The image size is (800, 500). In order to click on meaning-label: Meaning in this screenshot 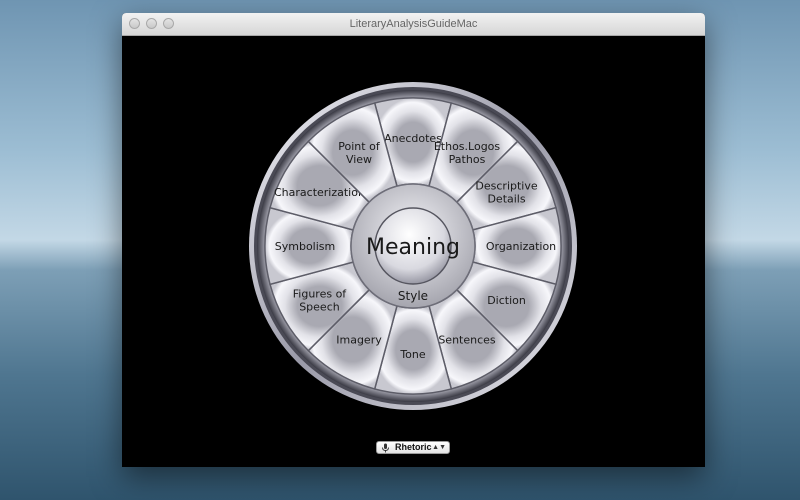, I will do `click(413, 247)`.